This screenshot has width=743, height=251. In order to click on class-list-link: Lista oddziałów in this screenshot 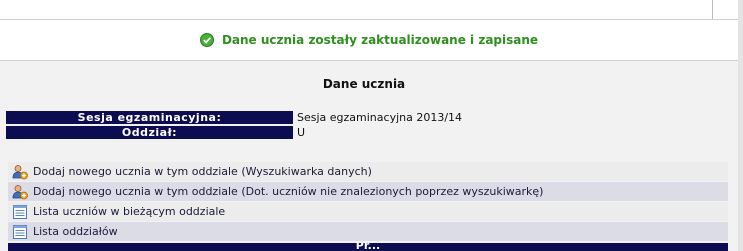, I will do `click(368, 231)`.